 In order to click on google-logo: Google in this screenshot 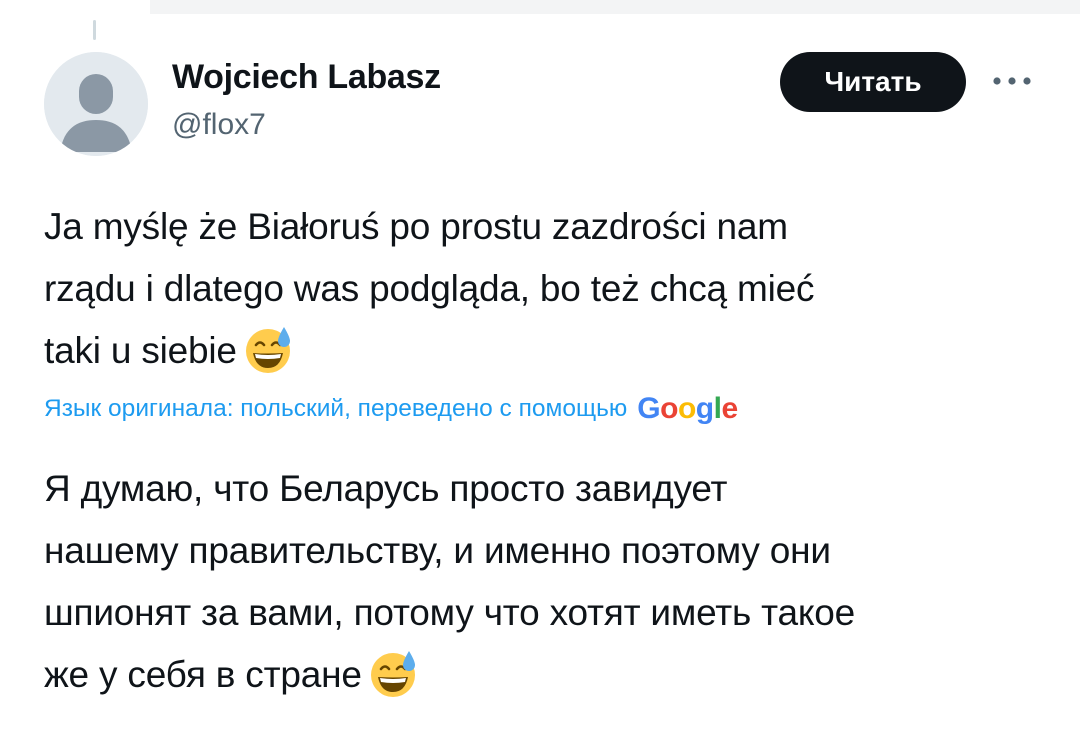, I will do `click(687, 408)`.